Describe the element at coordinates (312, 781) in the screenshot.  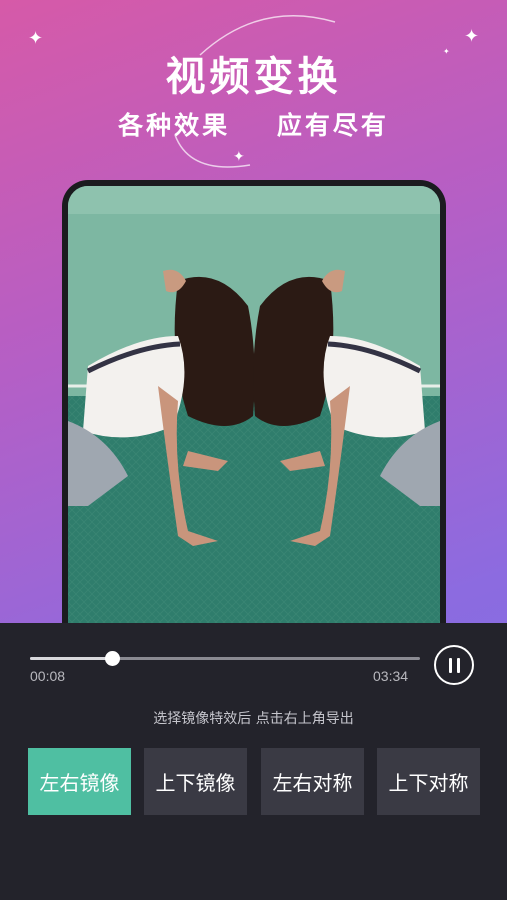
I see `effect-button-lr-symmetry: 左右对称` at that location.